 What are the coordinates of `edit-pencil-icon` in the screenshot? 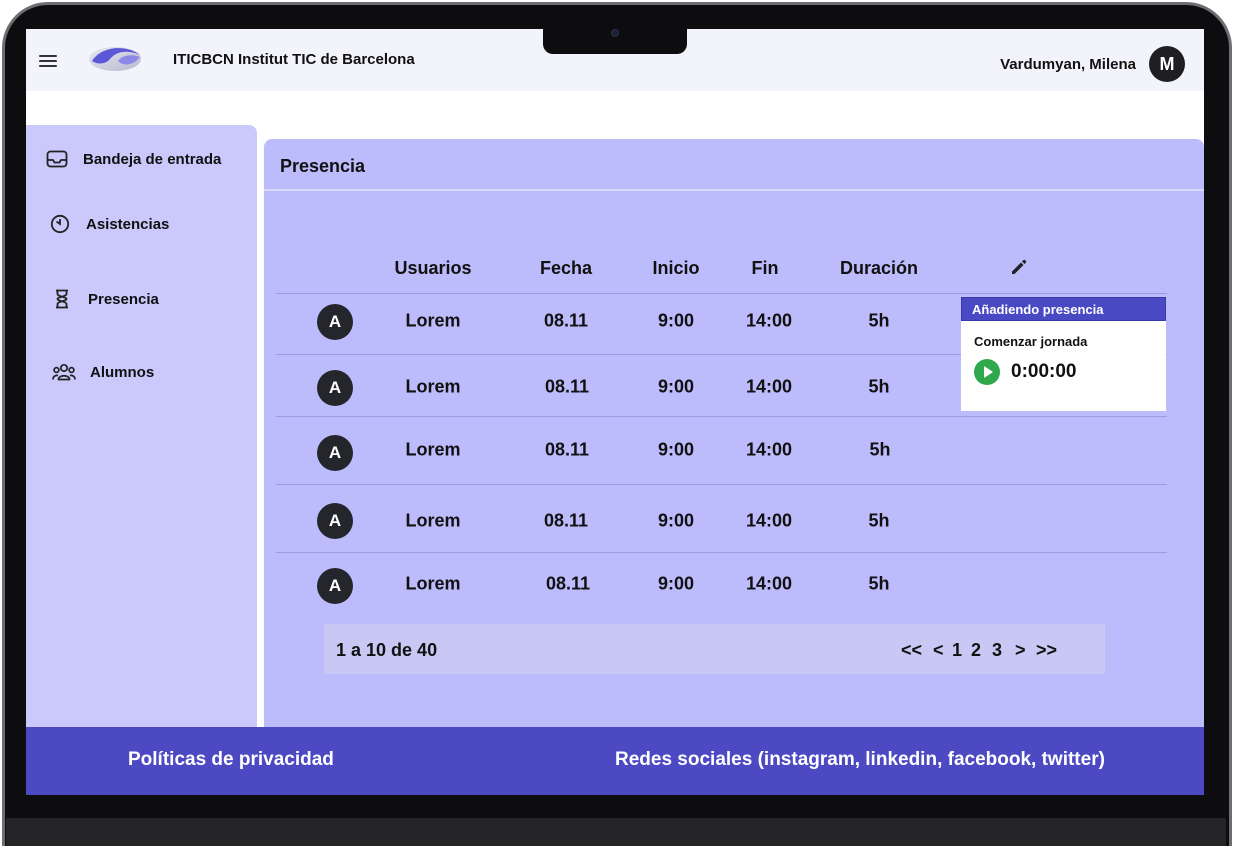 It's located at (1019, 267).